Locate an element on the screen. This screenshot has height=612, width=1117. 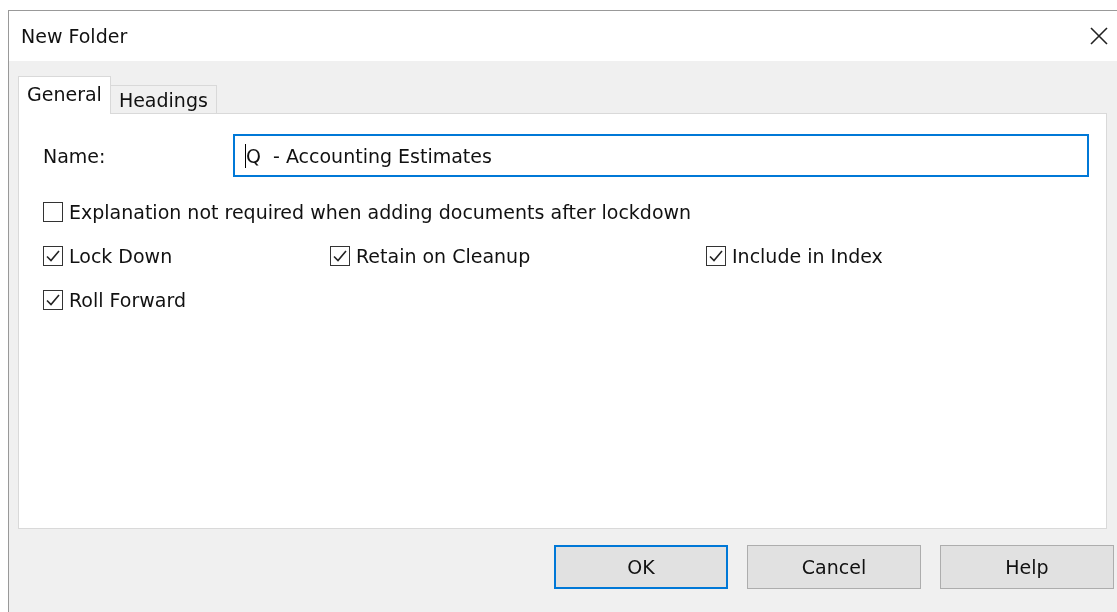
dialog-button: OK is located at coordinates (641, 567).